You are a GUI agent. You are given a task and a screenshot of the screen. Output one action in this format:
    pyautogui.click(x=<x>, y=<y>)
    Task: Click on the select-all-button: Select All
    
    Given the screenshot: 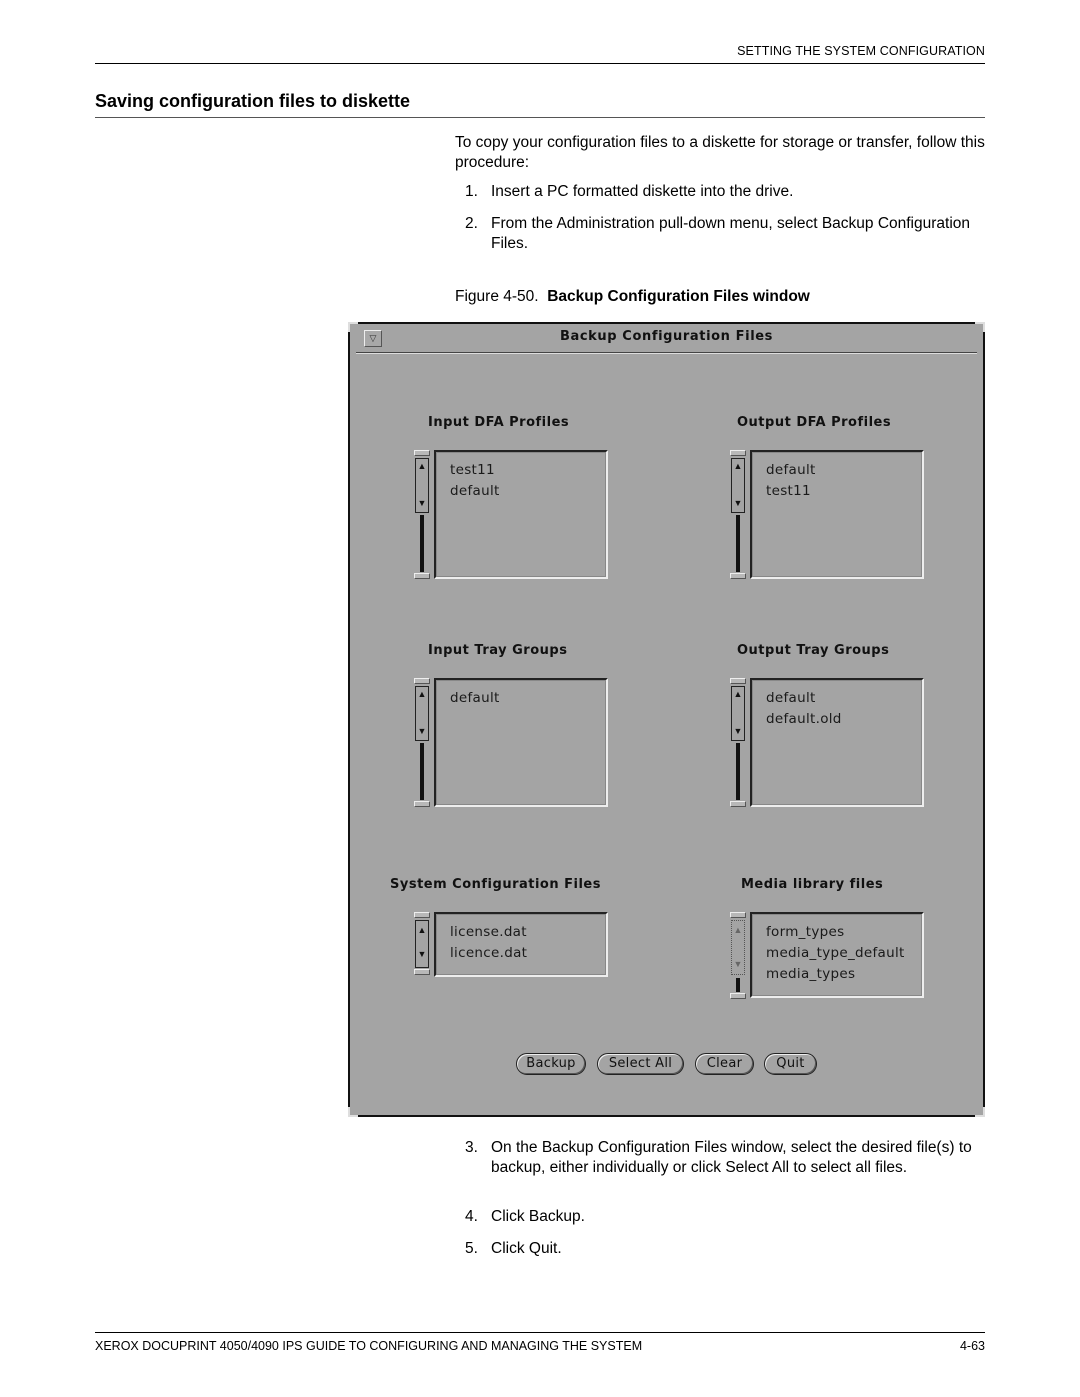 What is the action you would take?
    pyautogui.click(x=640, y=1064)
    